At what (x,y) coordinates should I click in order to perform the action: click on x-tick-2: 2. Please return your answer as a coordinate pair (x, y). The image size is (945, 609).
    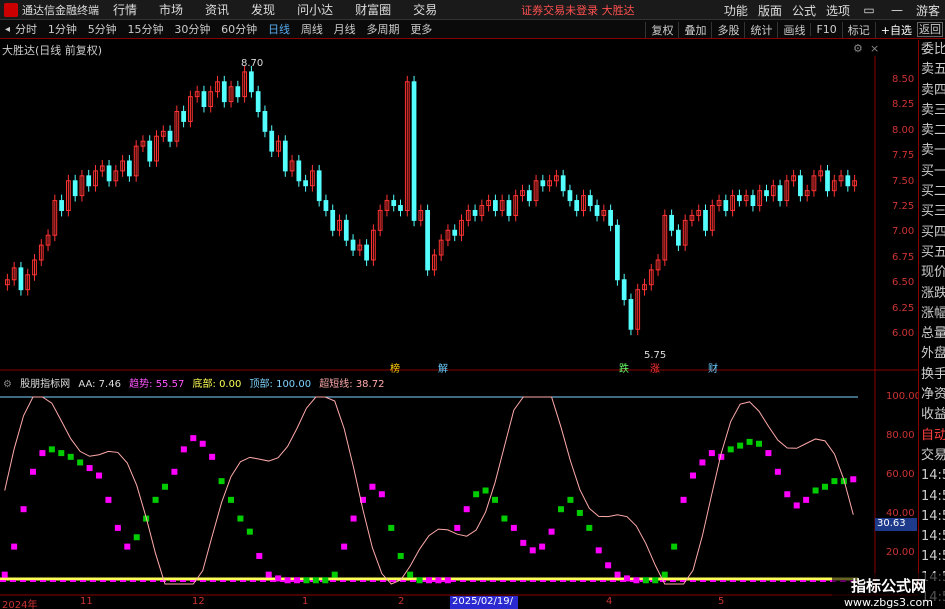
    Looking at the image, I should click on (401, 601).